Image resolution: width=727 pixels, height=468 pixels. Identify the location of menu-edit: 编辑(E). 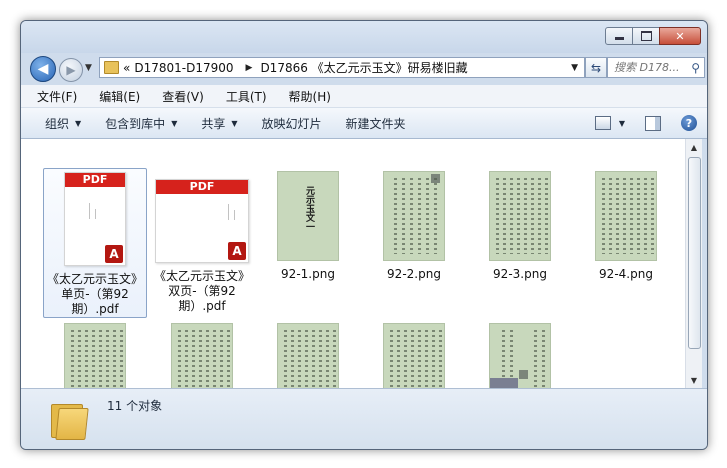
(119, 96).